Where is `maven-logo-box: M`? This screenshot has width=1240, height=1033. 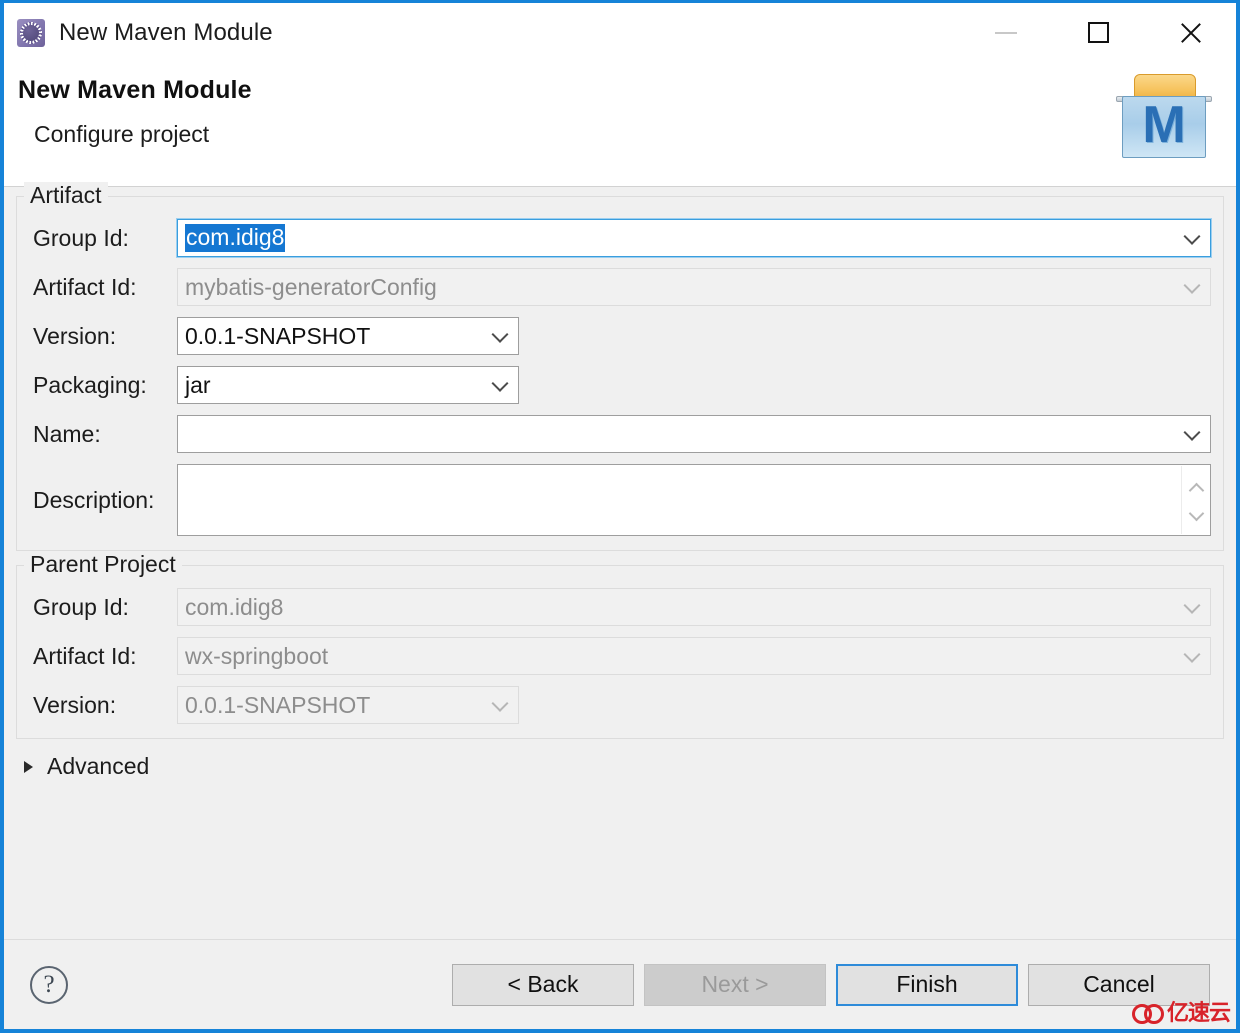 maven-logo-box: M is located at coordinates (1164, 127).